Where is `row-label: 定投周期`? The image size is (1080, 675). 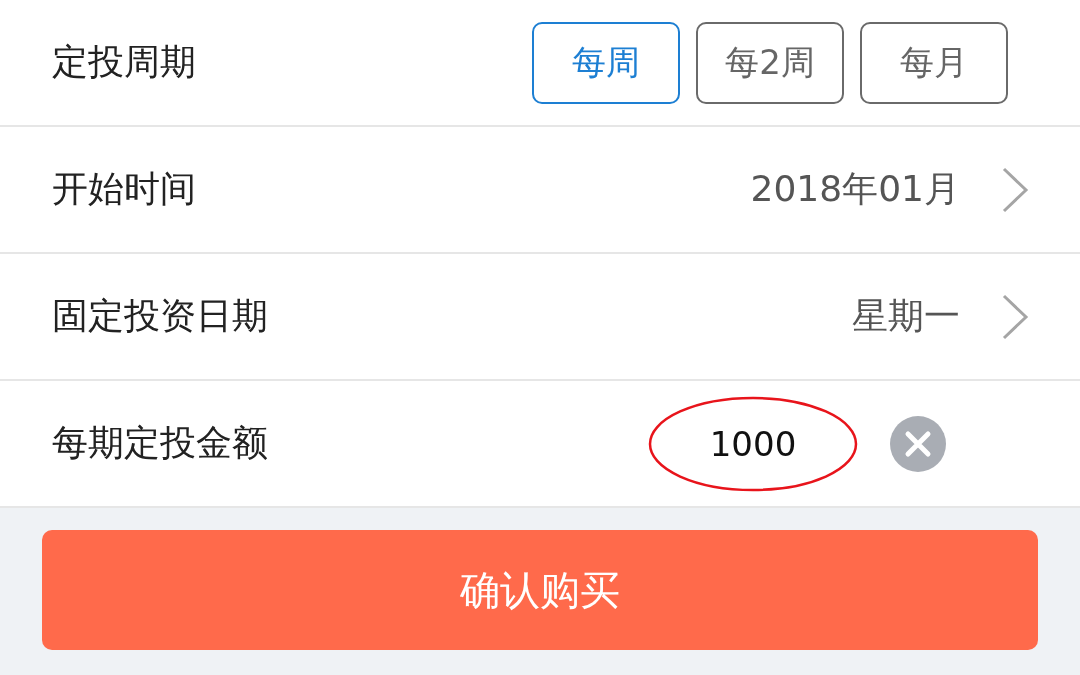 row-label: 定投周期 is located at coordinates (124, 62).